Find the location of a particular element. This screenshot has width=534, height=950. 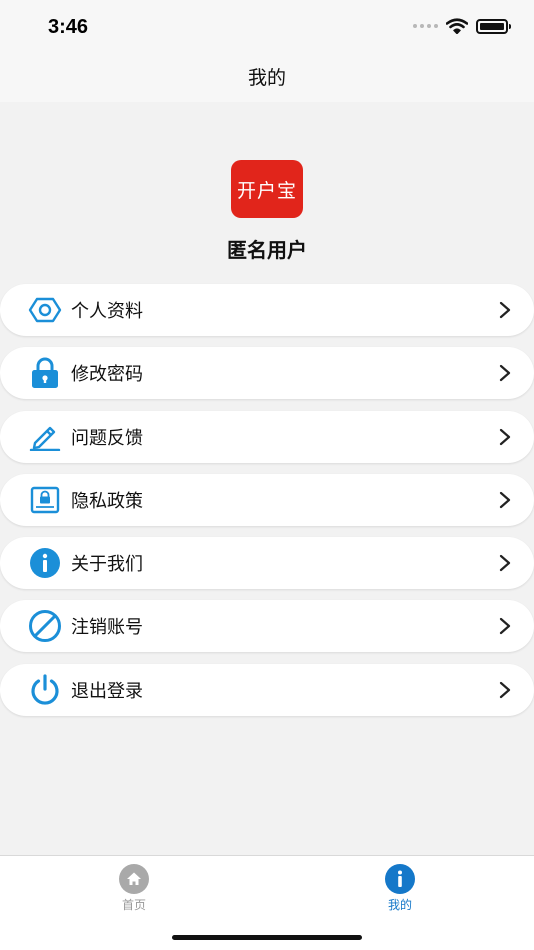

status-icons is located at coordinates (462, 26).